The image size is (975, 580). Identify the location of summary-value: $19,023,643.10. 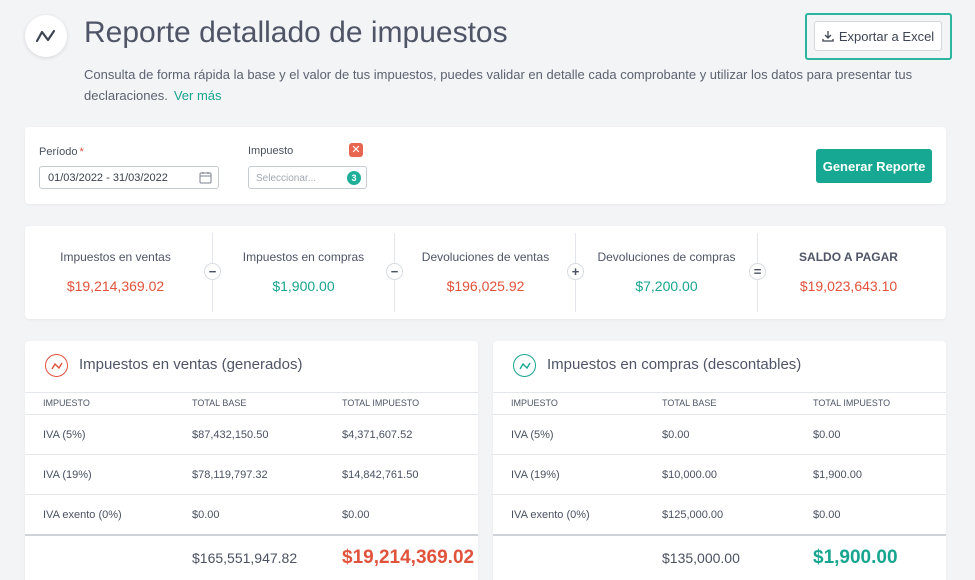
(848, 286).